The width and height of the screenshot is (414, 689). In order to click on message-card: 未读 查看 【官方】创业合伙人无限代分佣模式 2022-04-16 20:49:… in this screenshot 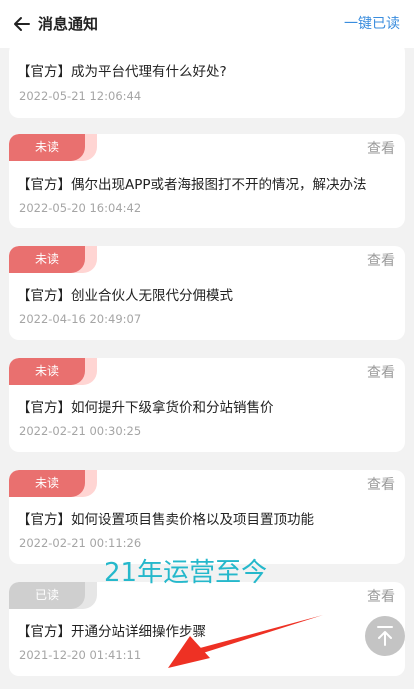, I will do `click(207, 293)`.